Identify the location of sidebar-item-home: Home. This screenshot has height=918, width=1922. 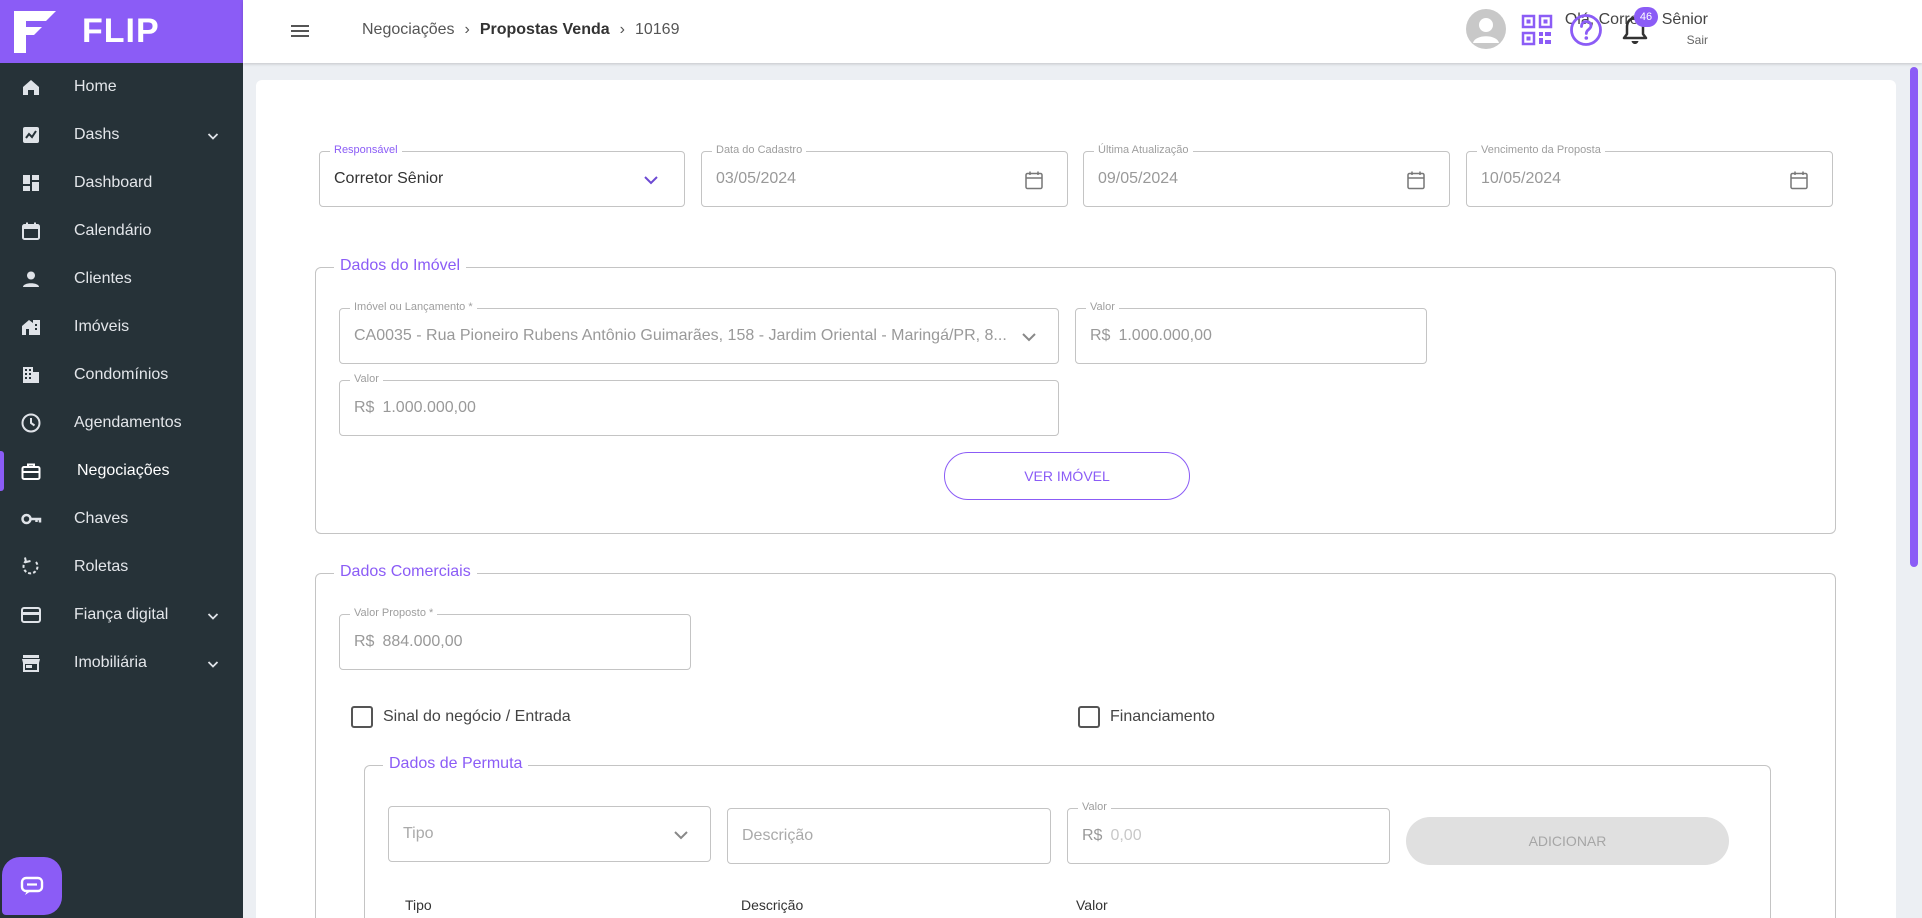
(121, 87).